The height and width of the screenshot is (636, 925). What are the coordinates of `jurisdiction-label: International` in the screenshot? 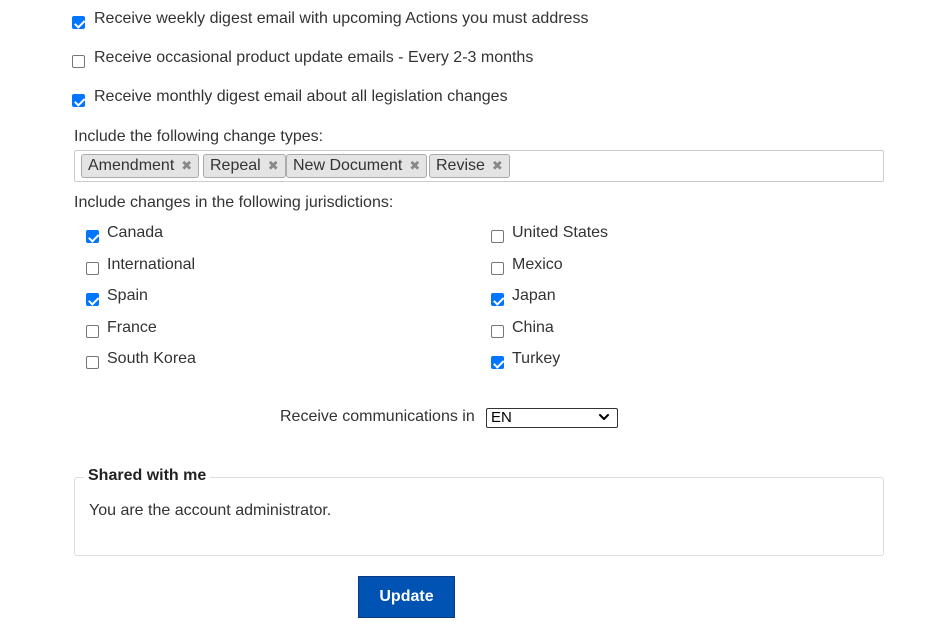 It's located at (151, 264).